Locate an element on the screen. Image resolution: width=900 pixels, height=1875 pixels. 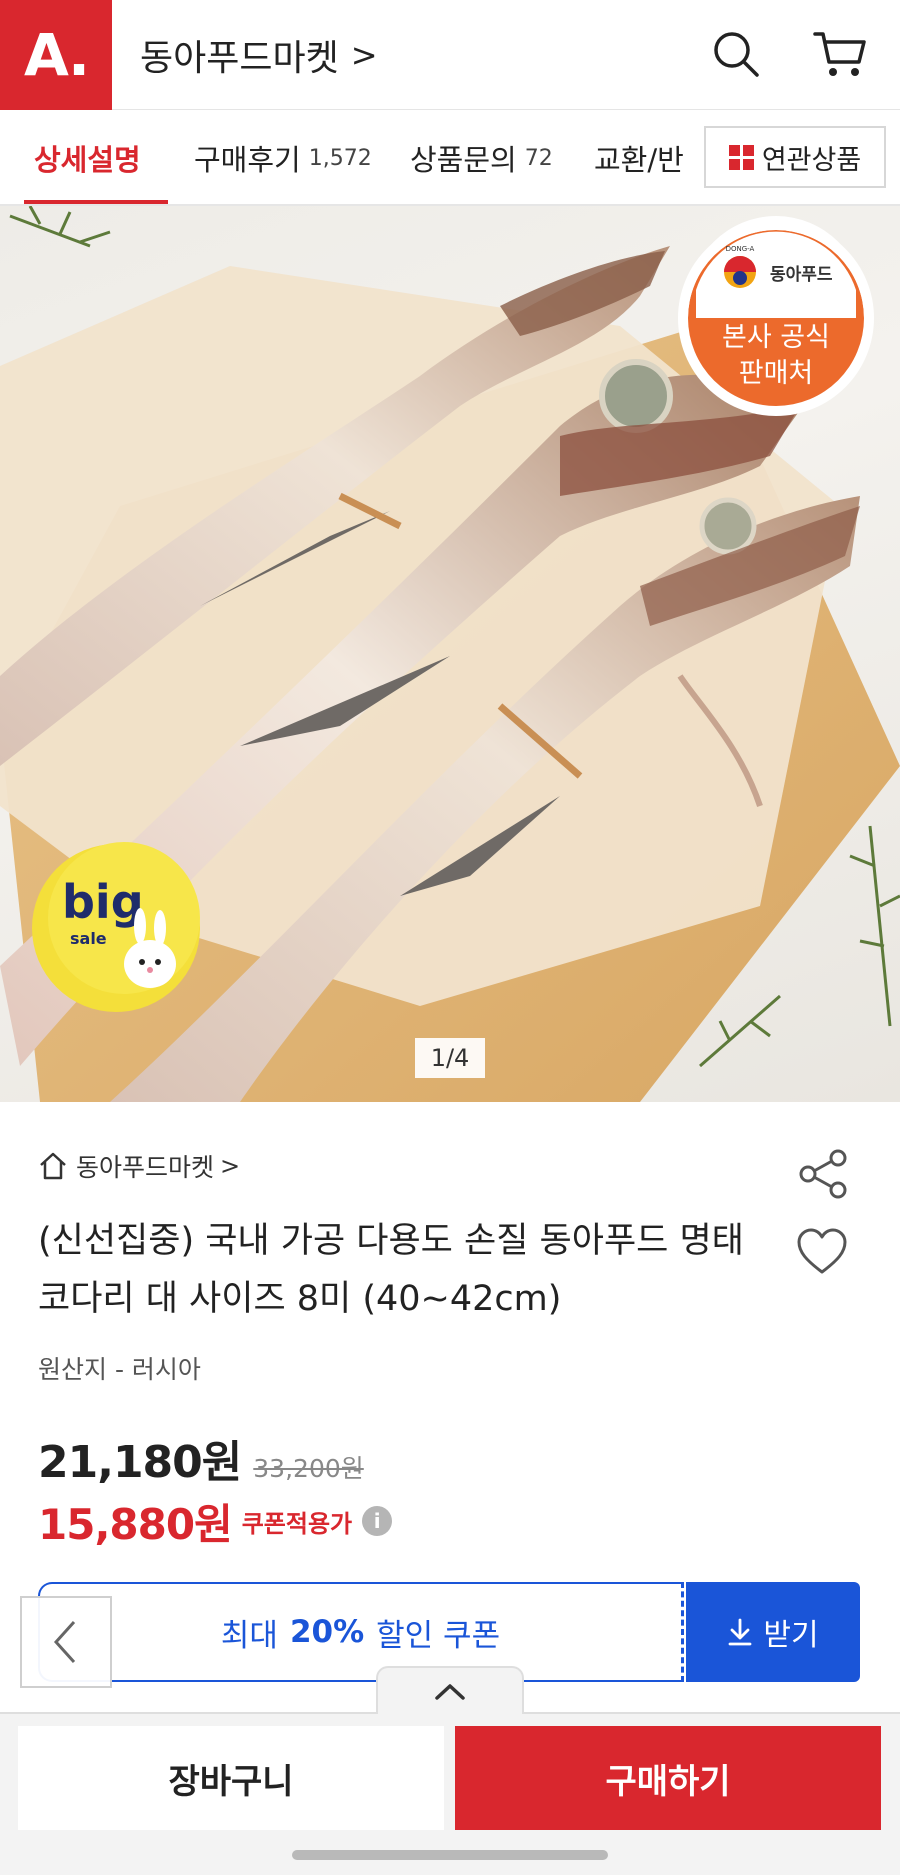
svg-text: big is located at coordinates (103, 902).